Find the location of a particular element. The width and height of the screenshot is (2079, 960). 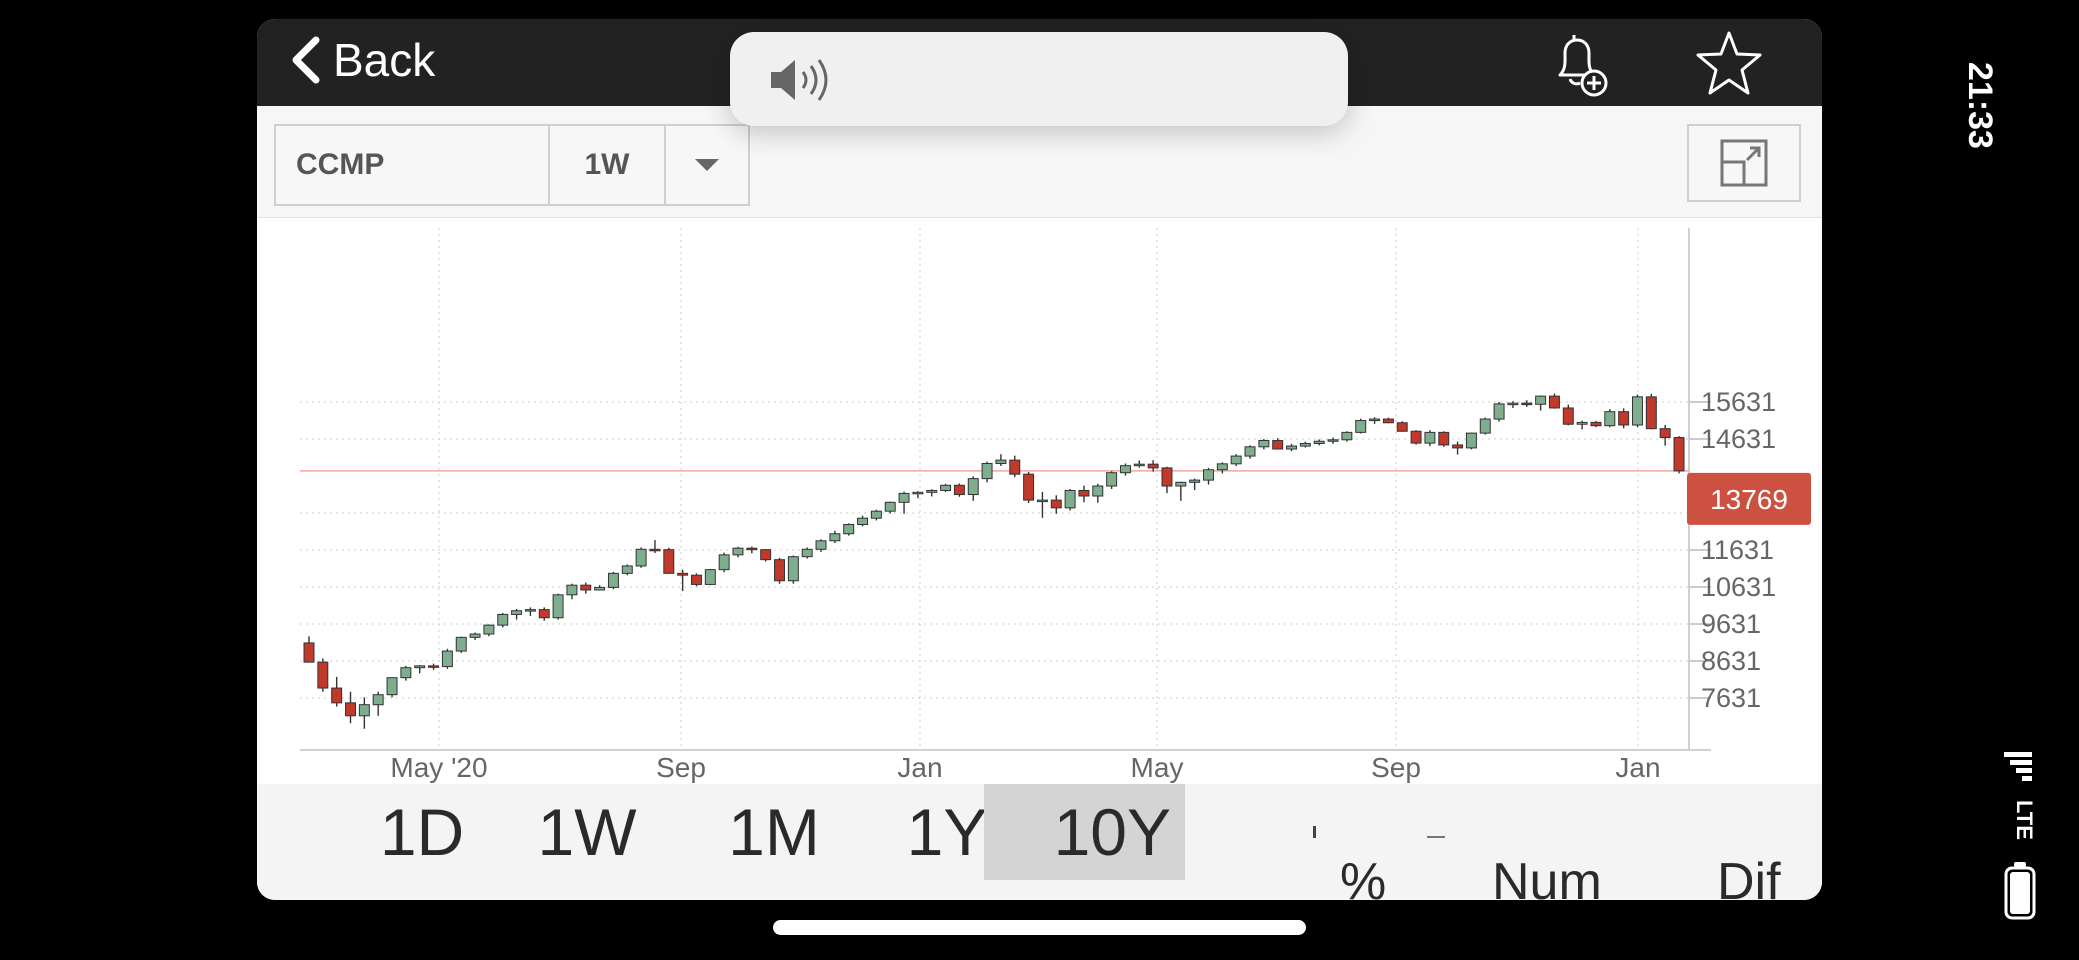

chevron-left-icon is located at coordinates (306, 60).